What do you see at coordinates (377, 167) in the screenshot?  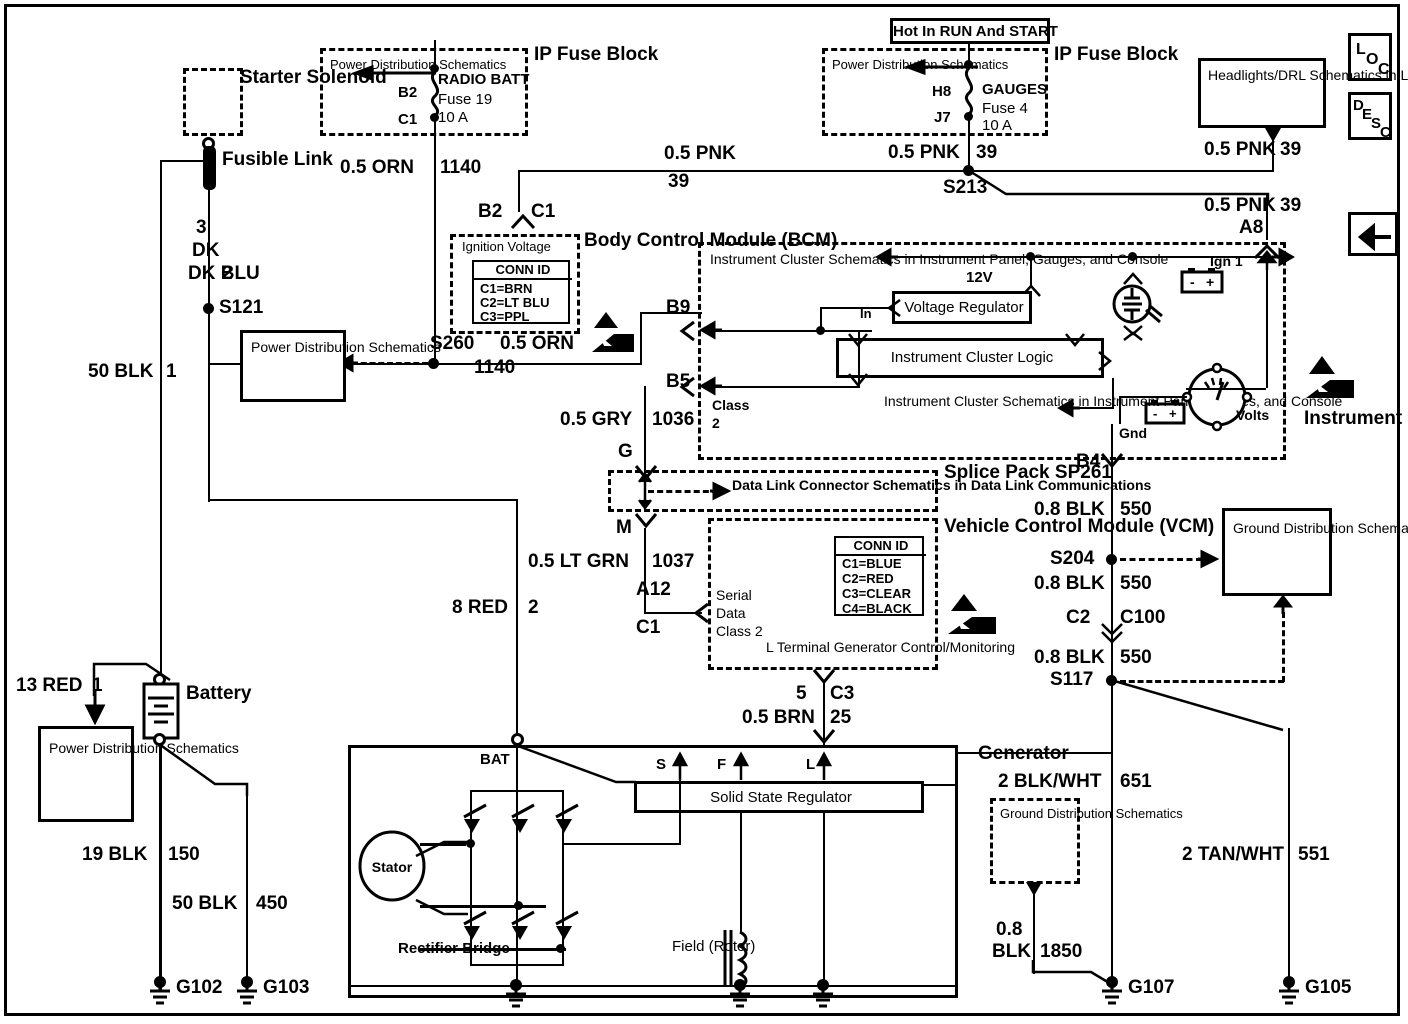 I see `wire-label-orn1140-top: 0.5 ORN` at bounding box center [377, 167].